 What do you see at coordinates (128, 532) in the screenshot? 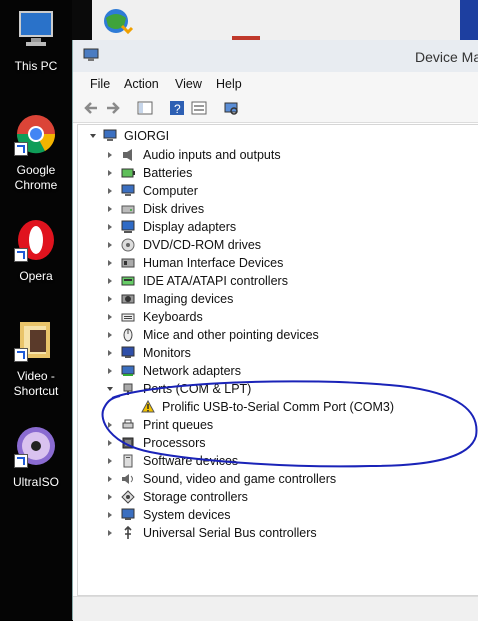
I see `usb-icon` at bounding box center [128, 532].